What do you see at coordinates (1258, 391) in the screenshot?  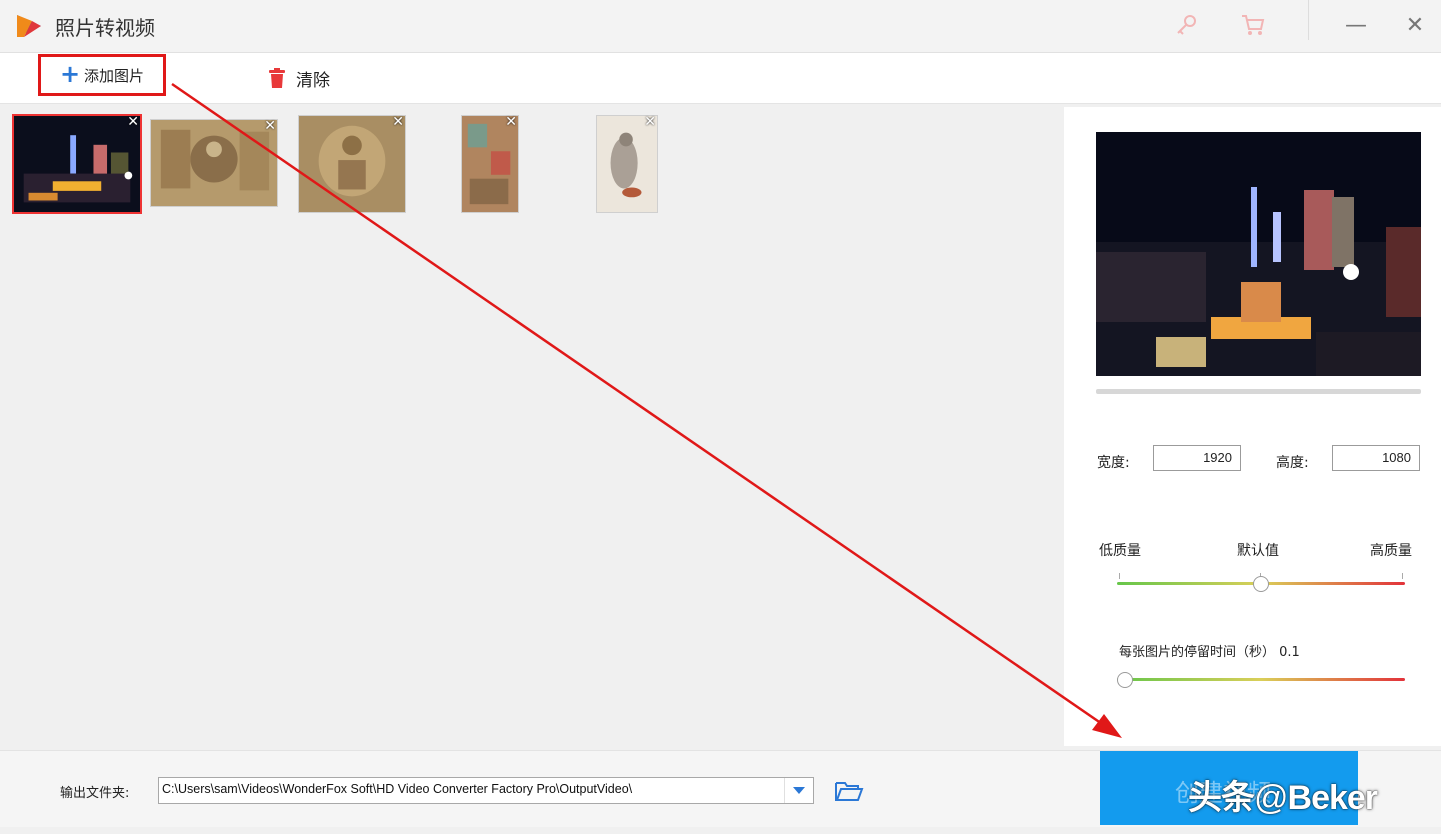 I see `preview-progress` at bounding box center [1258, 391].